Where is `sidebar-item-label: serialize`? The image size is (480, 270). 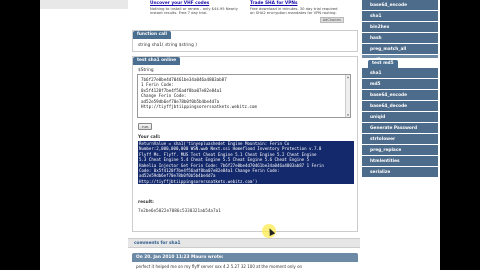
sidebar-item-label: serialize is located at coordinates (380, 172).